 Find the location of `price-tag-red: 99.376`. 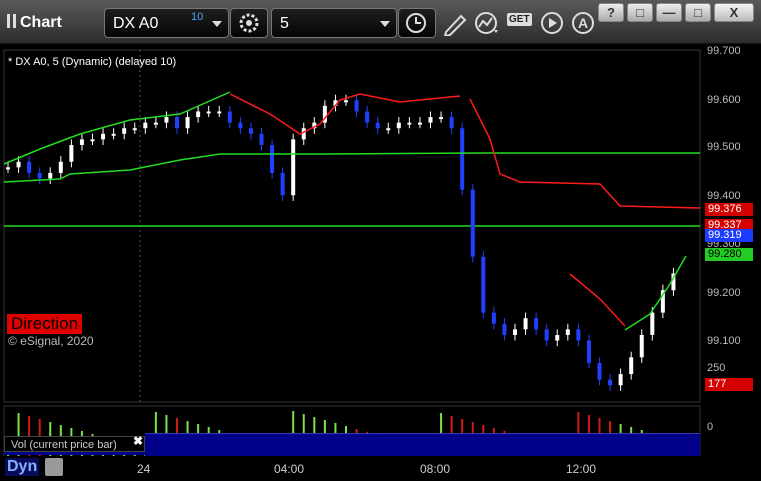

price-tag-red: 99.376 is located at coordinates (729, 209).